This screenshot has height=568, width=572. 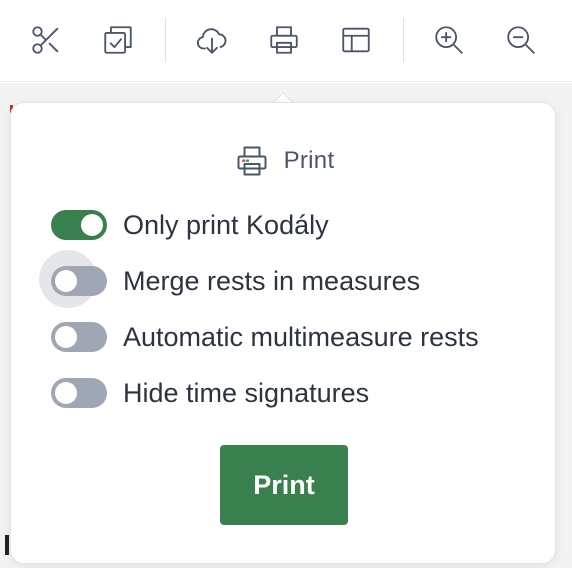 I want to click on print-button: Print, so click(x=284, y=485).